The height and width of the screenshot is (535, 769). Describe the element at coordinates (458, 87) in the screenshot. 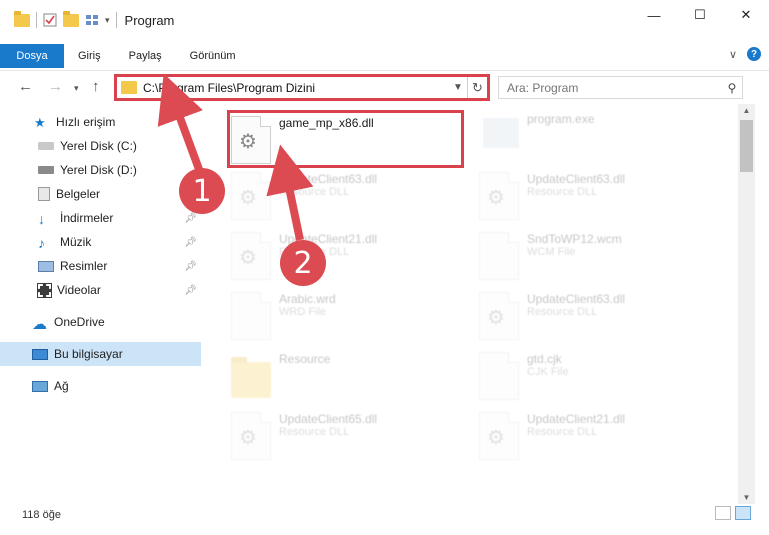

I see `chevron-down-icon: ▼` at that location.